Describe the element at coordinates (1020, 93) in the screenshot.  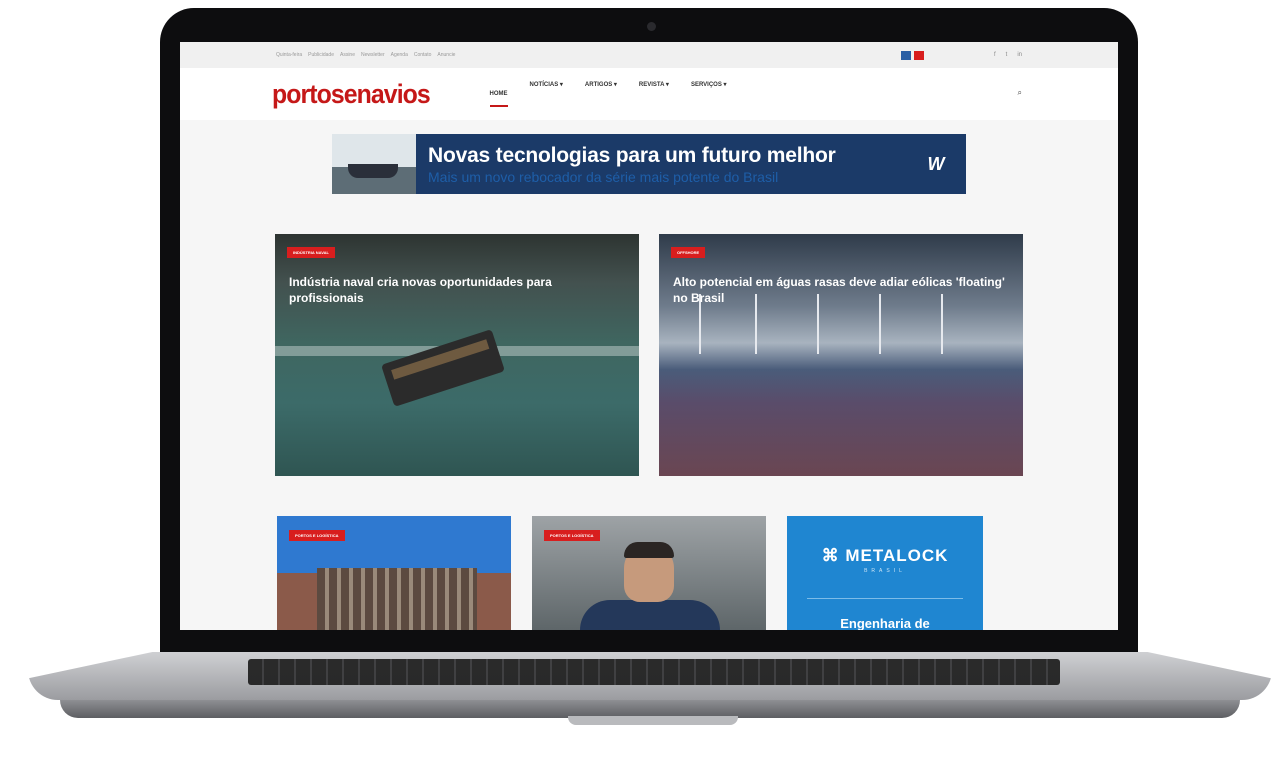
I see `search-icon: ⌕` at that location.